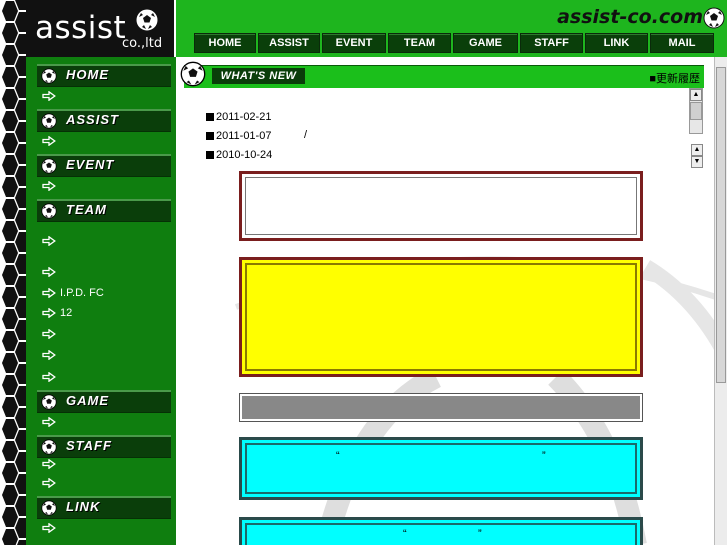 This screenshot has width=727, height=545. What do you see at coordinates (66, 313) in the screenshot?
I see `sidebar-item-label: 12` at bounding box center [66, 313].